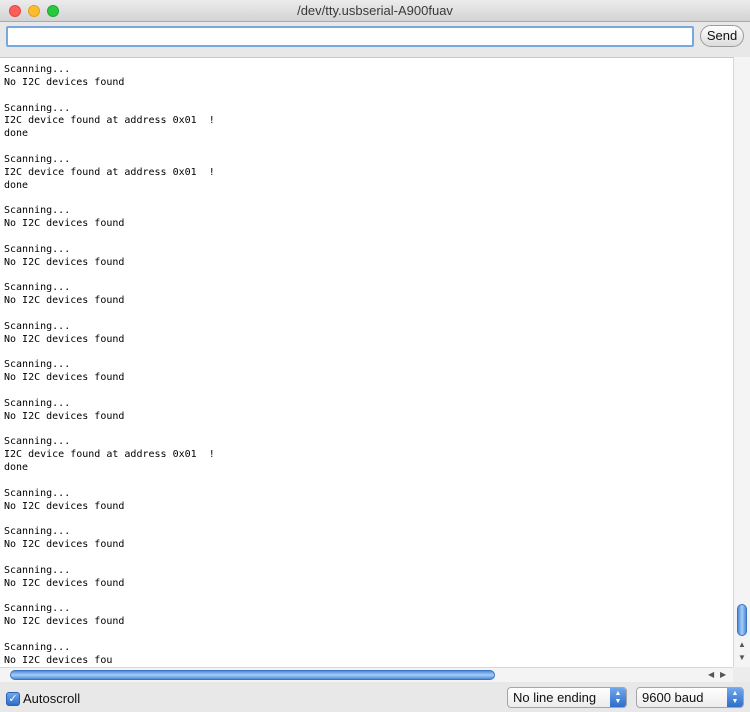  What do you see at coordinates (723, 675) in the screenshot?
I see `scroll-right-arrow-icon: ▶` at bounding box center [723, 675].